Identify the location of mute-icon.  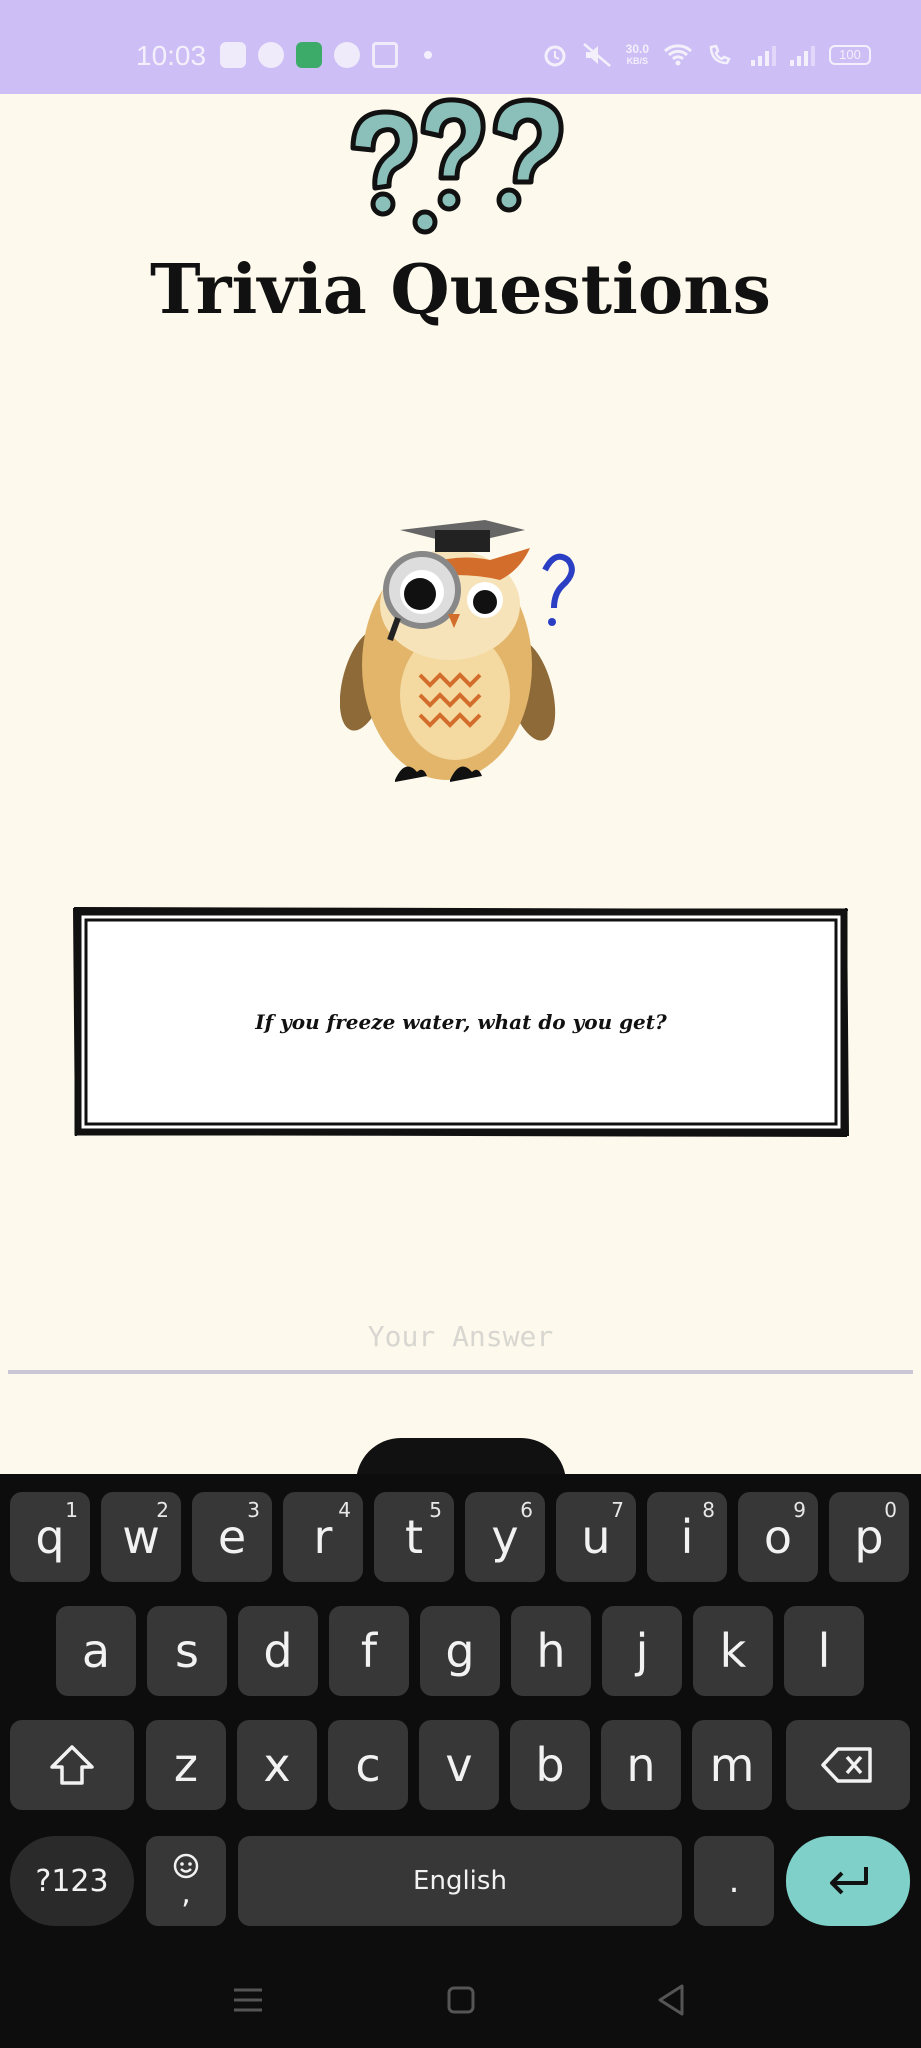
(596, 55).